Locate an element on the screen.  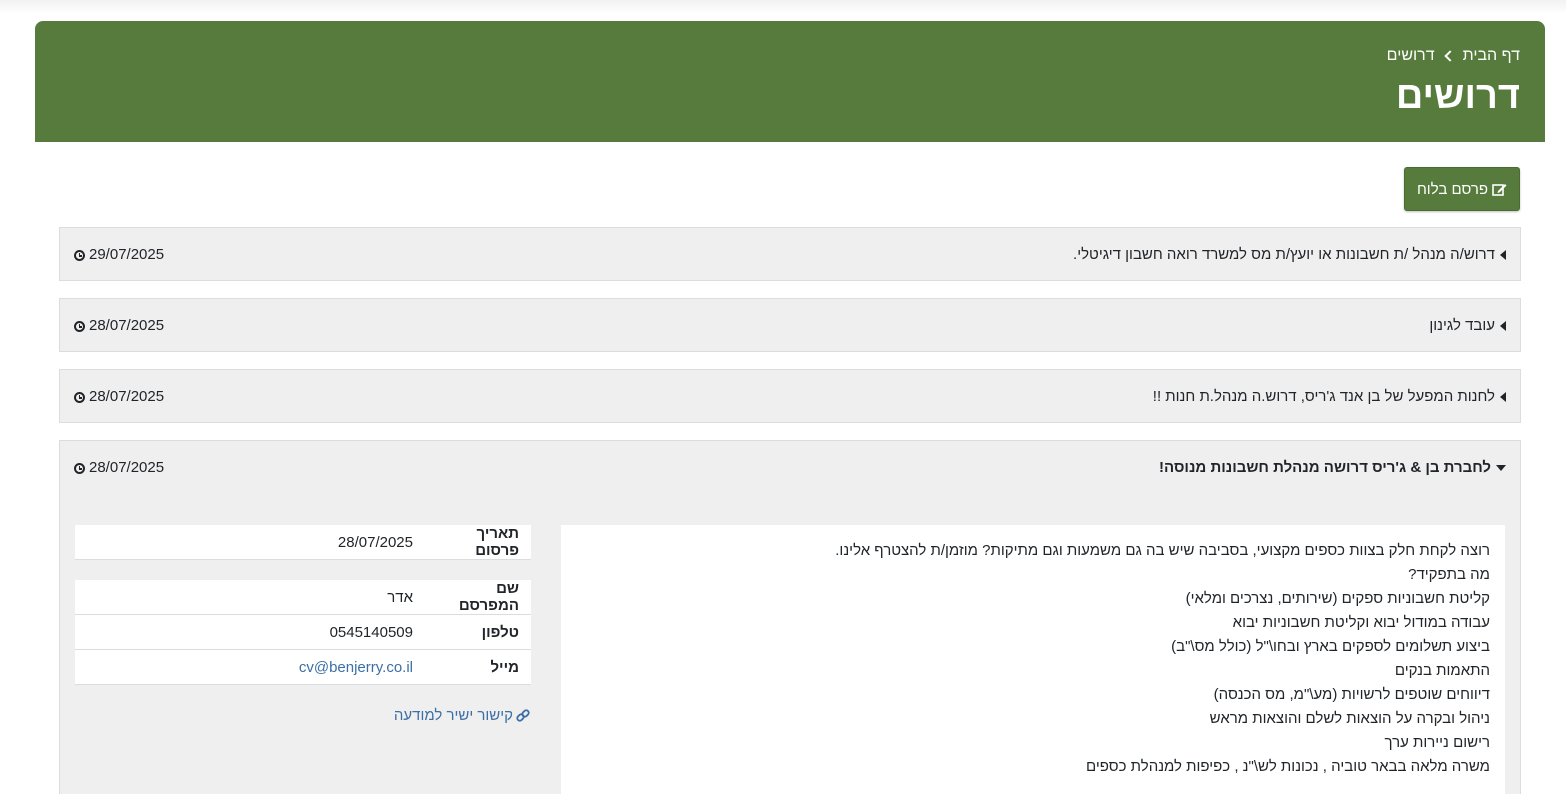
description-line: התאמות בנקים is located at coordinates (1442, 670).